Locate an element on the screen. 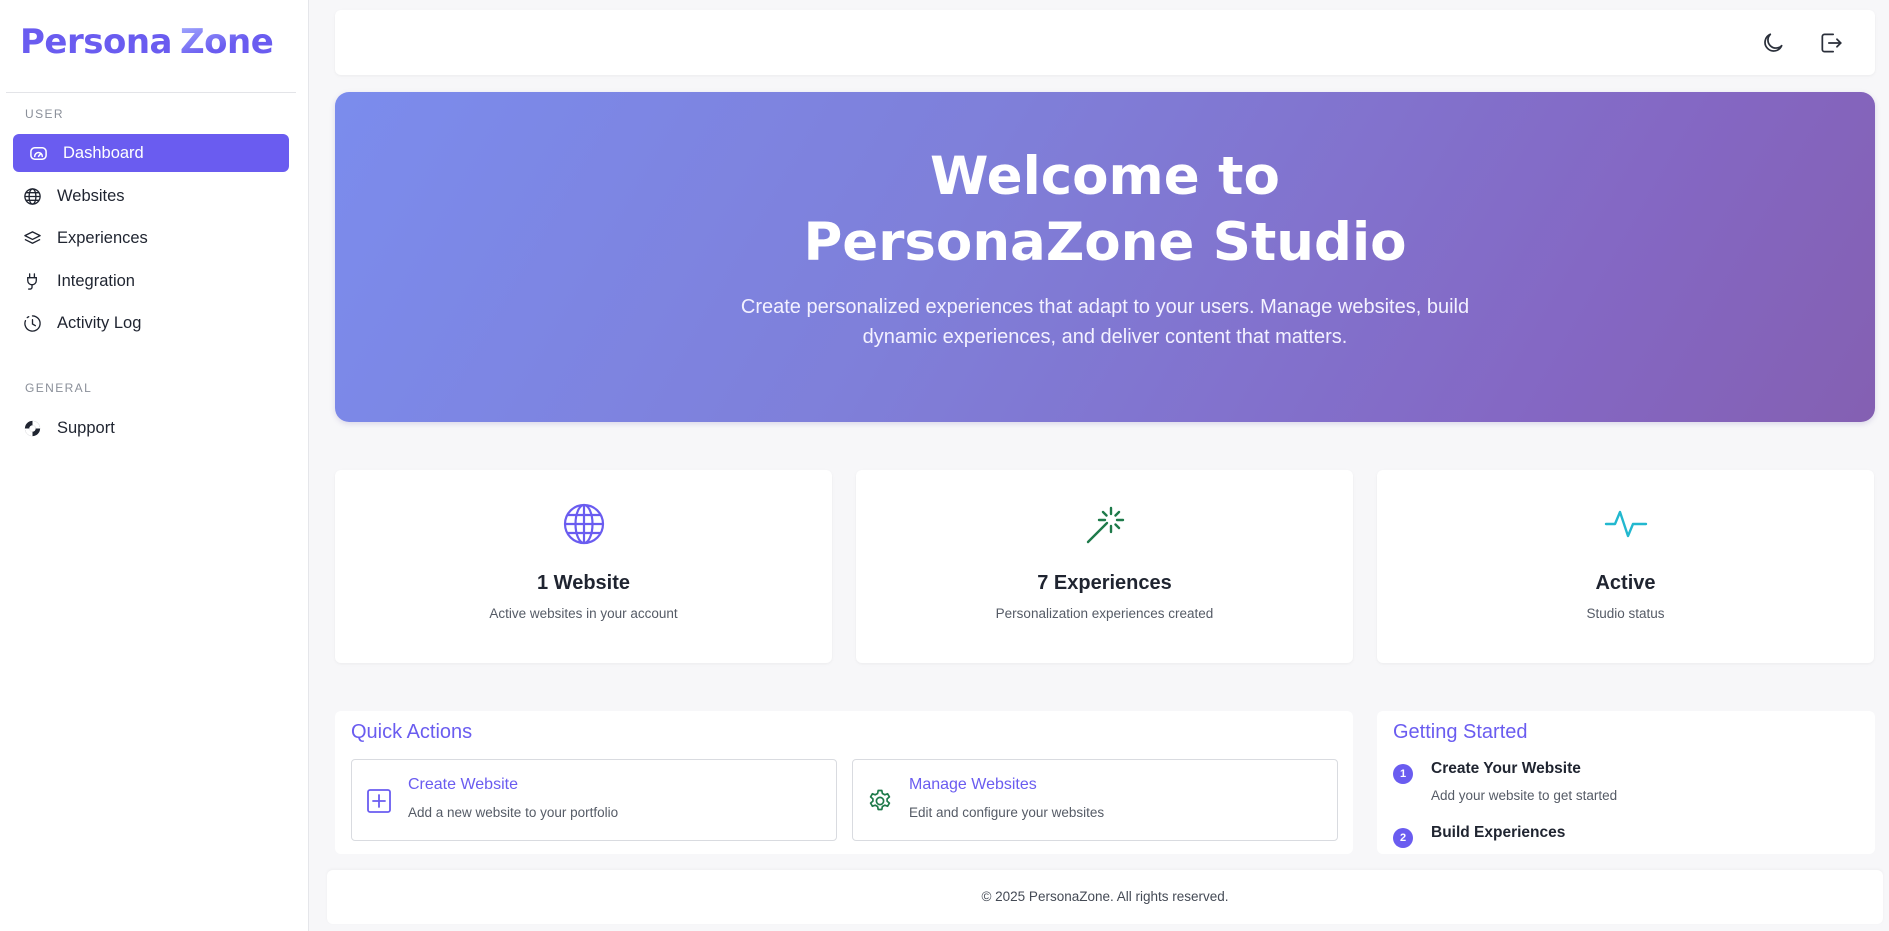 This screenshot has width=1889, height=931. dashboard-gauge-icon is located at coordinates (38, 153).